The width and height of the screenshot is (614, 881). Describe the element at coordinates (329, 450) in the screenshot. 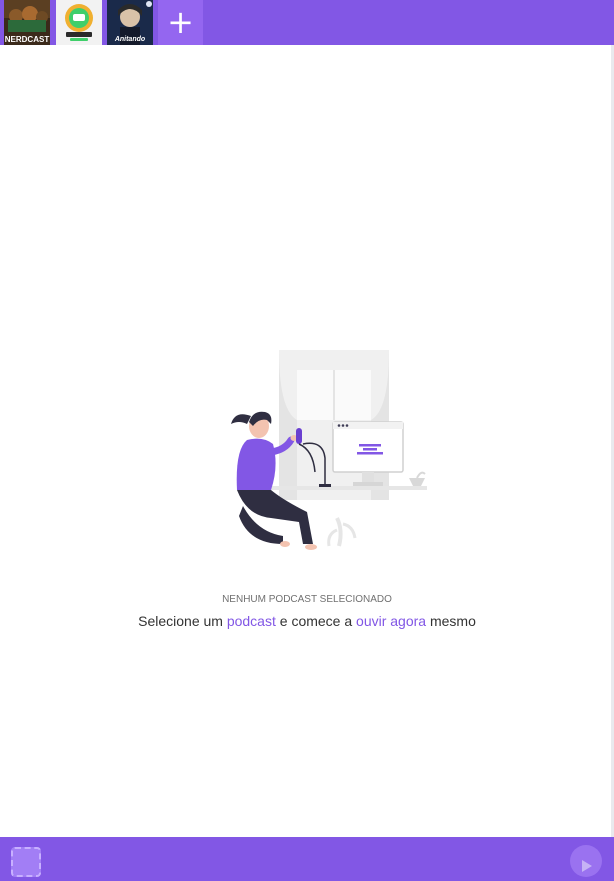

I see `podcaster-illustration` at that location.